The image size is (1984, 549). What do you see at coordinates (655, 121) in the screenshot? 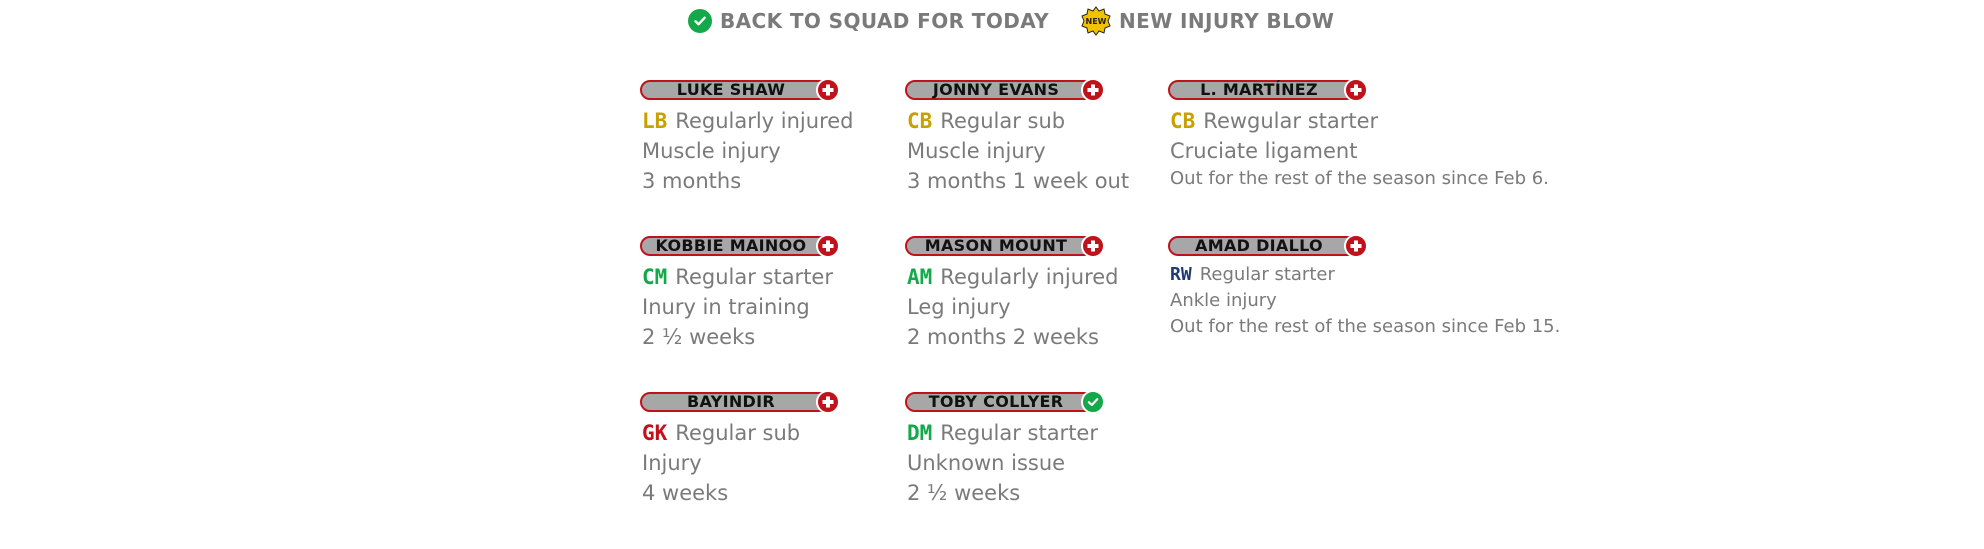
I see `player-position: LB` at bounding box center [655, 121].